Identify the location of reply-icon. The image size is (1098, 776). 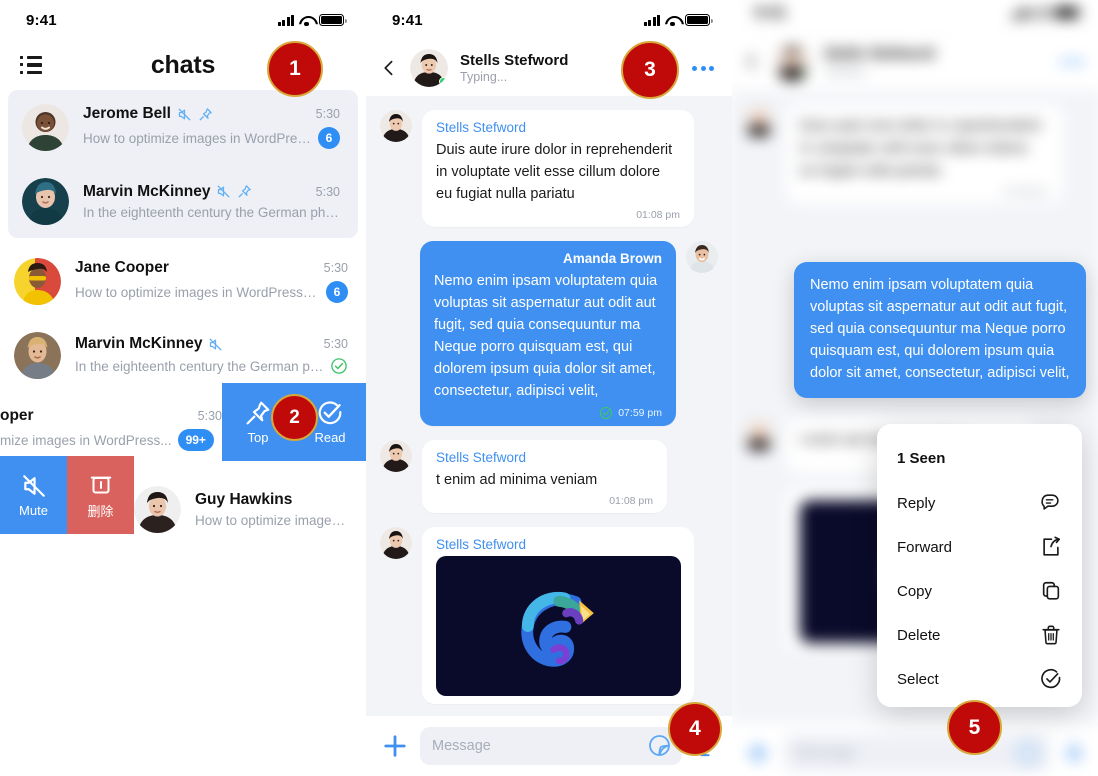
(1050, 502).